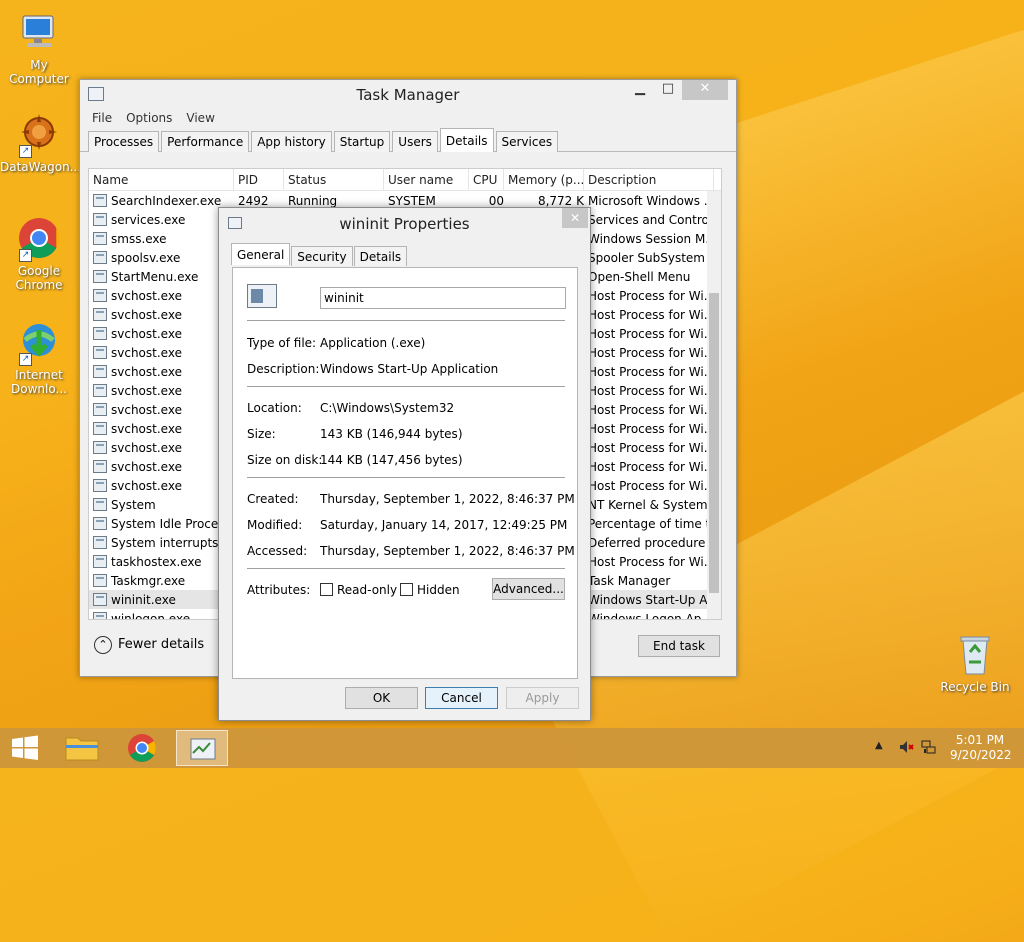 This screenshot has height=942, width=1024. What do you see at coordinates (443, 298) in the screenshot?
I see `filename-field` at bounding box center [443, 298].